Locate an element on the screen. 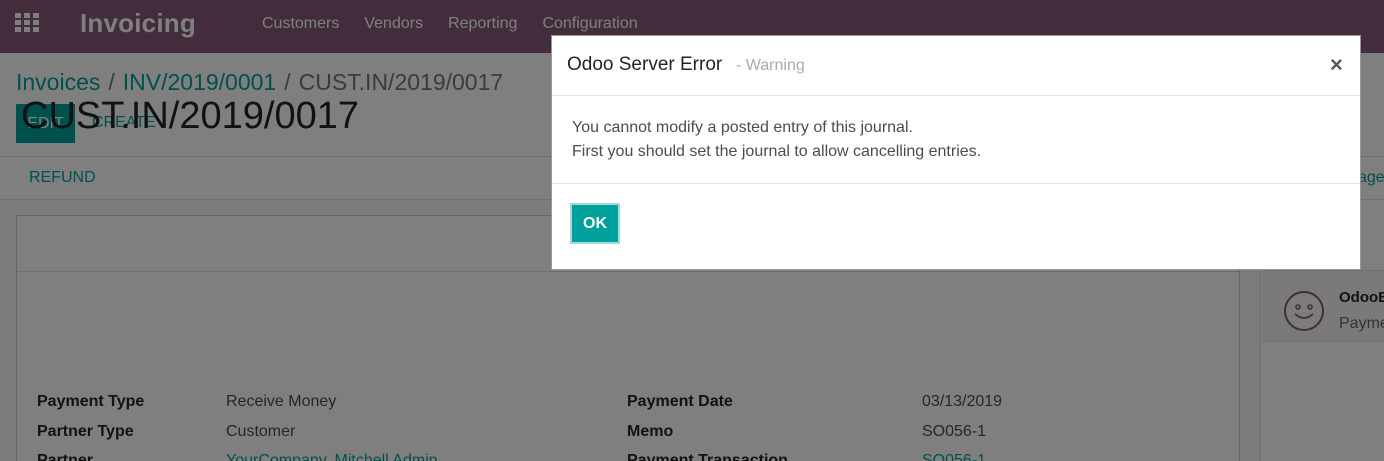 The height and width of the screenshot is (461, 1384). ok-button: OK is located at coordinates (595, 223).